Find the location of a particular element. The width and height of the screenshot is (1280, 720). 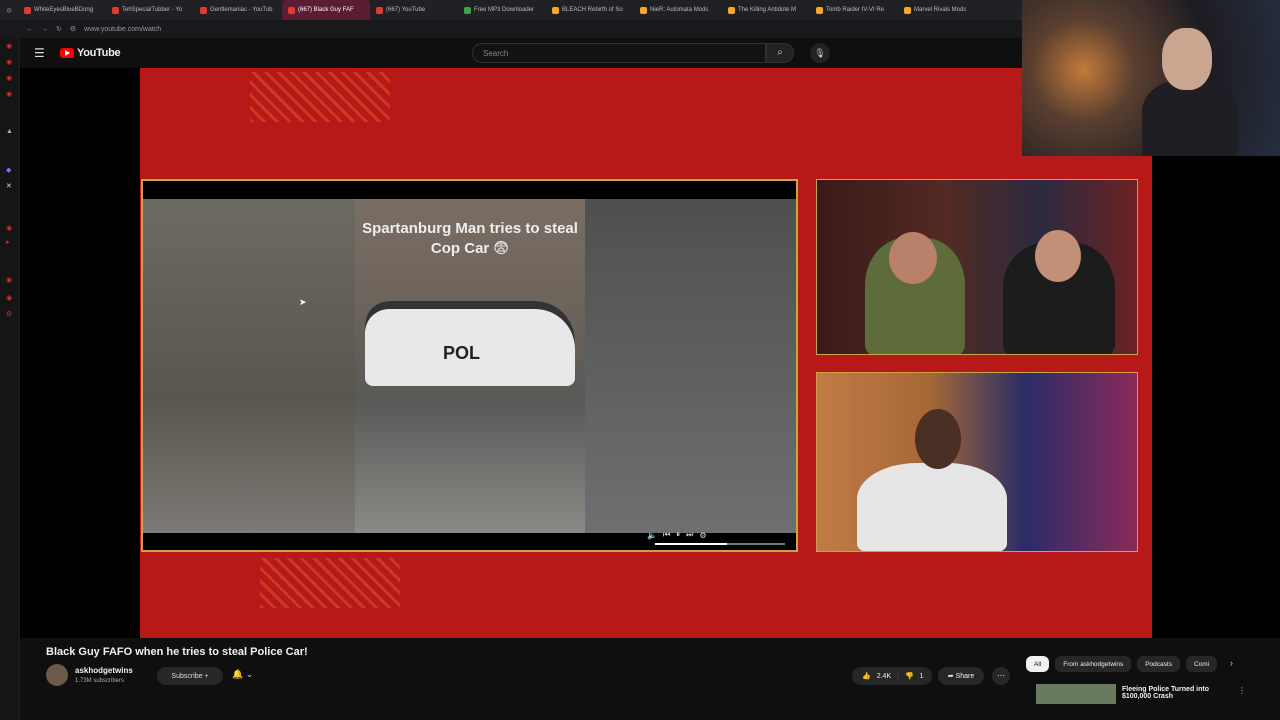

browser-tab: NieR: Automata Mods is located at coordinates (678, 10).